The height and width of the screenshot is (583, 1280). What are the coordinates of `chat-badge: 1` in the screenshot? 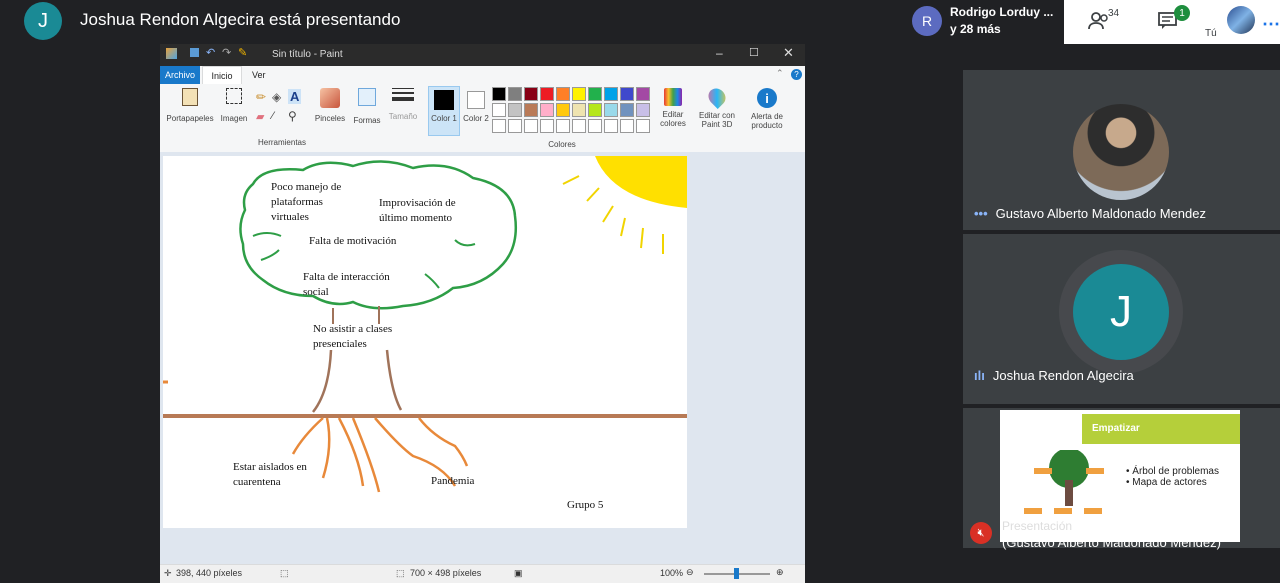 It's located at (1182, 13).